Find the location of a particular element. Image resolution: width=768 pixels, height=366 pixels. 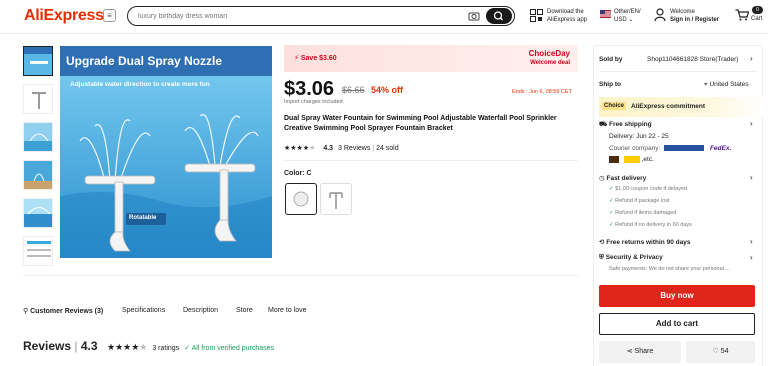

sold-by-label: Sold by is located at coordinates (611, 59).